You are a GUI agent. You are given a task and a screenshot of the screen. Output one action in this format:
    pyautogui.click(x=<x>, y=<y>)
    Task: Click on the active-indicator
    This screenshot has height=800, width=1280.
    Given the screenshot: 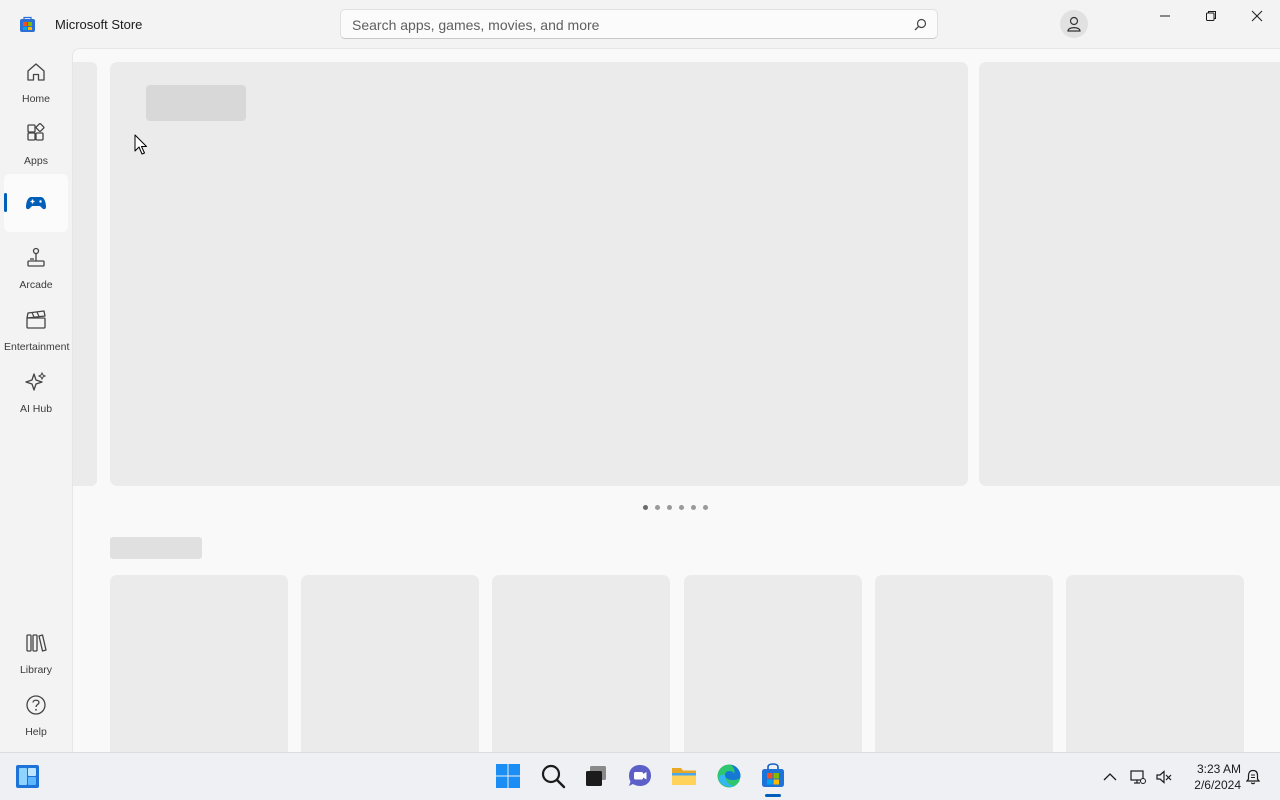 What is the action you would take?
    pyautogui.click(x=5, y=202)
    